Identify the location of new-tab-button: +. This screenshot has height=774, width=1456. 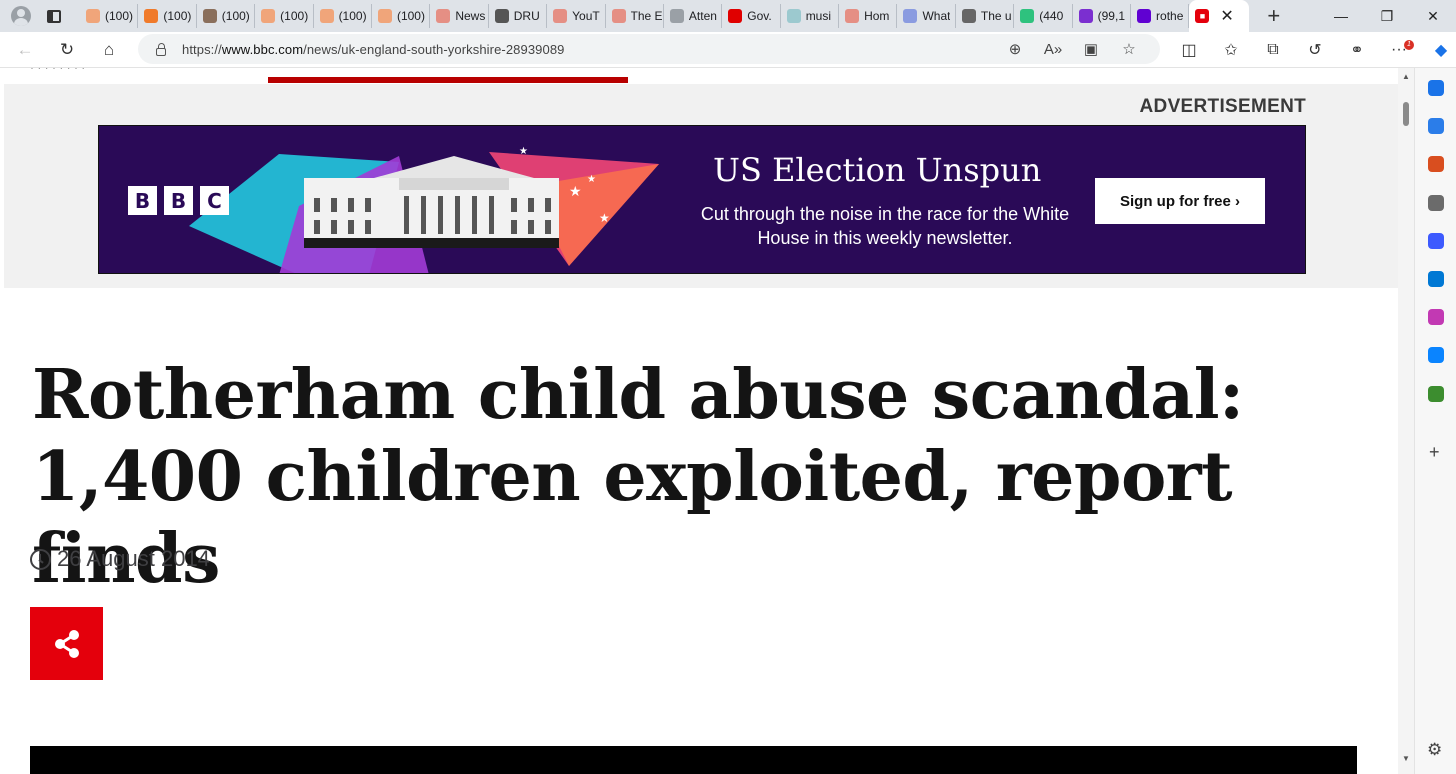
(1273, 16).